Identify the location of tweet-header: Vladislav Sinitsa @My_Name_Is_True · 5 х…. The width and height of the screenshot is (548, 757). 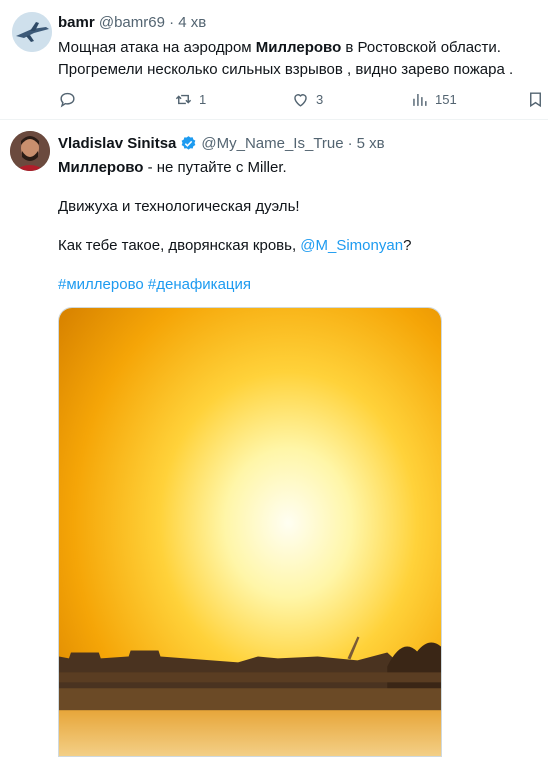
(221, 143).